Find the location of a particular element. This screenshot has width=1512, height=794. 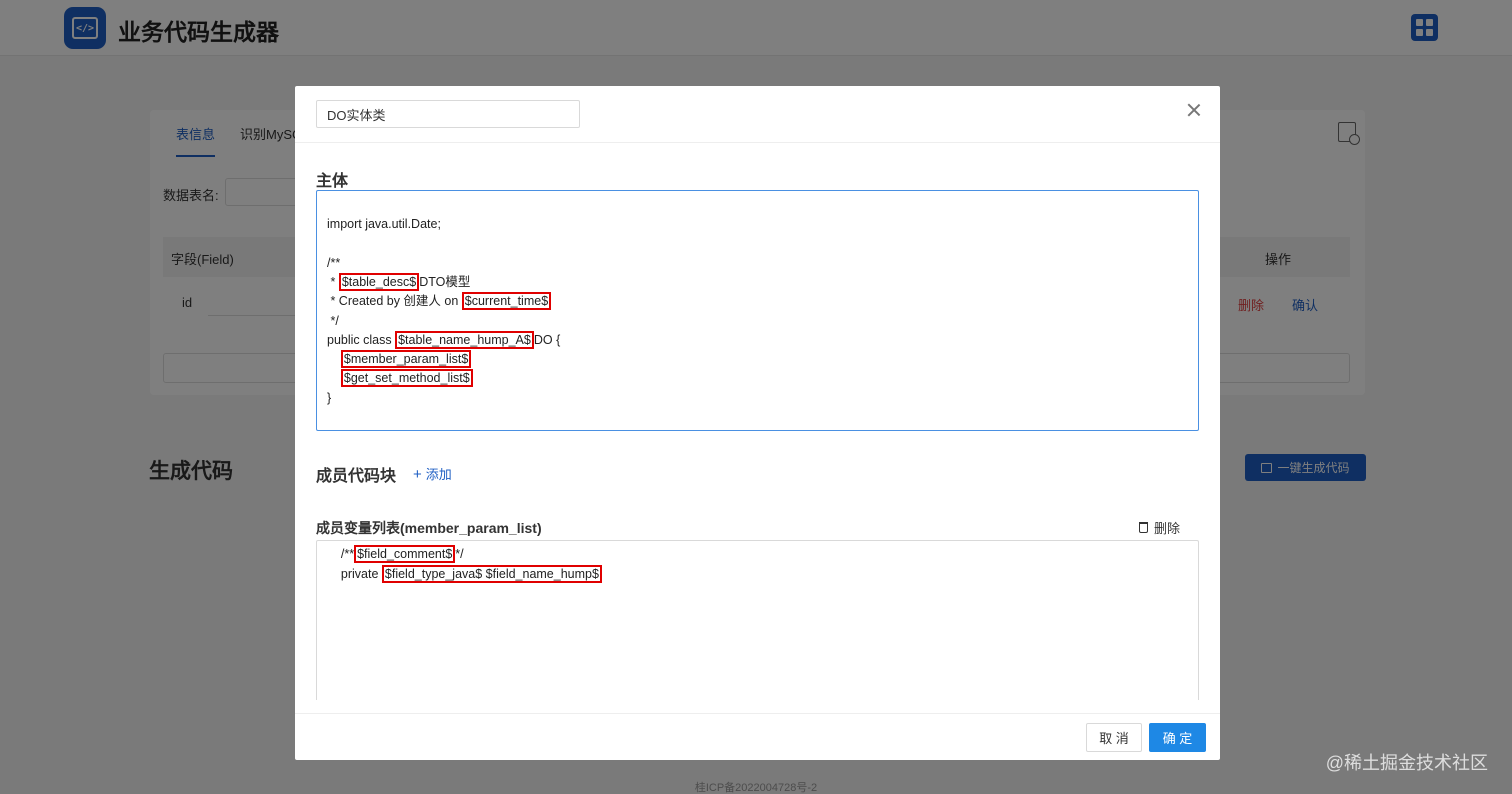

code-text: DO { is located at coordinates (547, 339).